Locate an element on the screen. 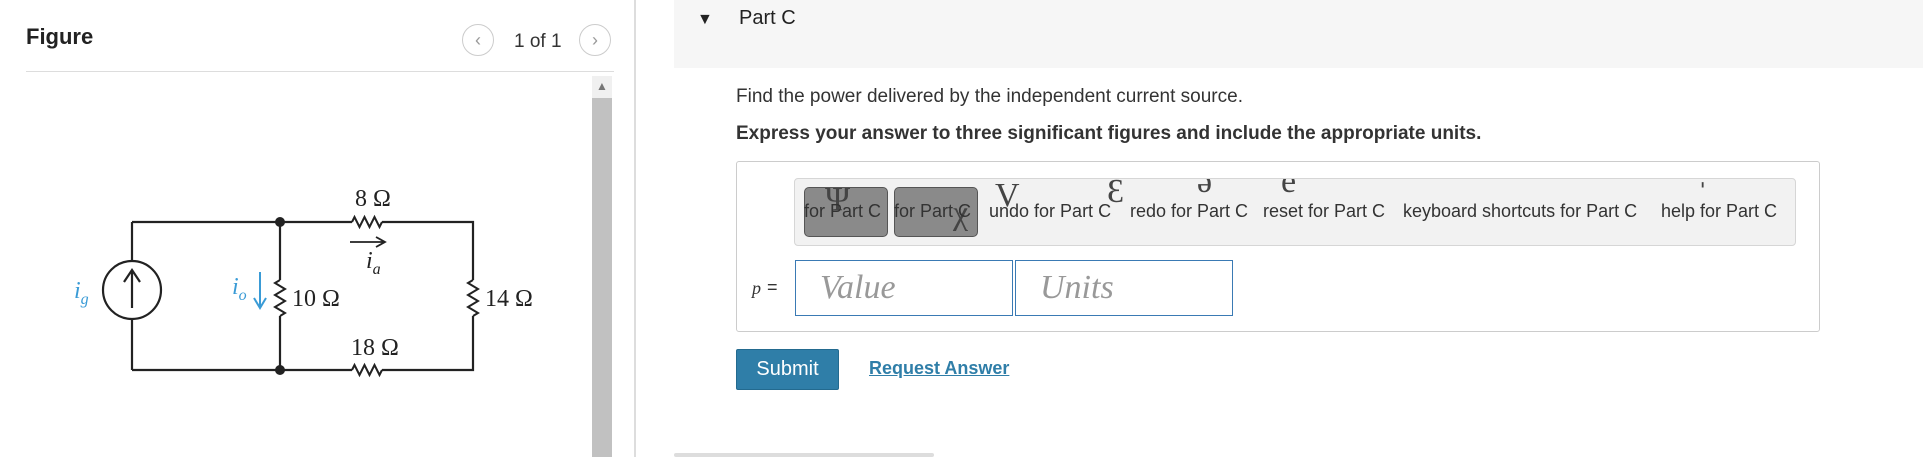 The width and height of the screenshot is (1923, 457). answer-variable: p is located at coordinates (756, 288).